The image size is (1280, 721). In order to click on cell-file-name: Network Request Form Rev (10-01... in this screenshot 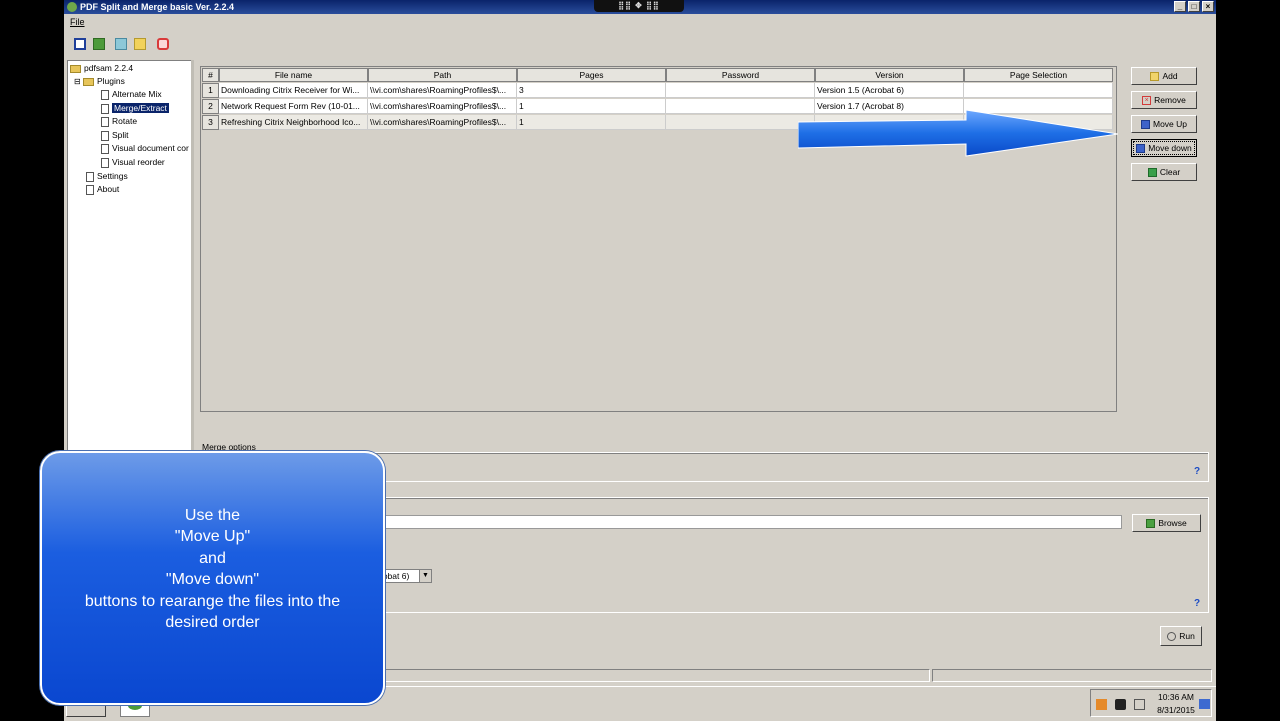, I will do `click(293, 106)`.